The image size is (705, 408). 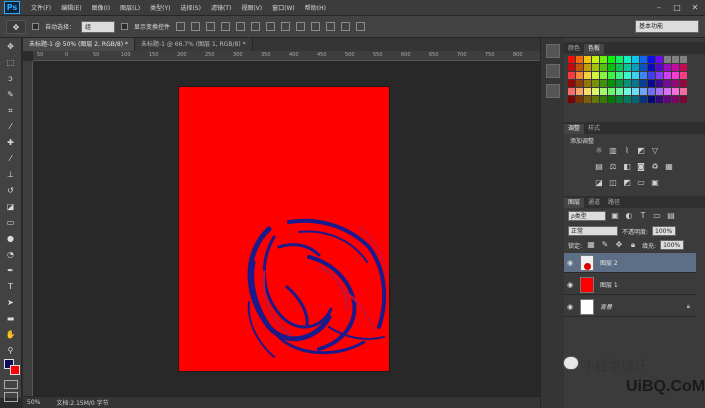 What do you see at coordinates (11, 351) in the screenshot?
I see `zoom-tool-icon: ⚲` at bounding box center [11, 351].